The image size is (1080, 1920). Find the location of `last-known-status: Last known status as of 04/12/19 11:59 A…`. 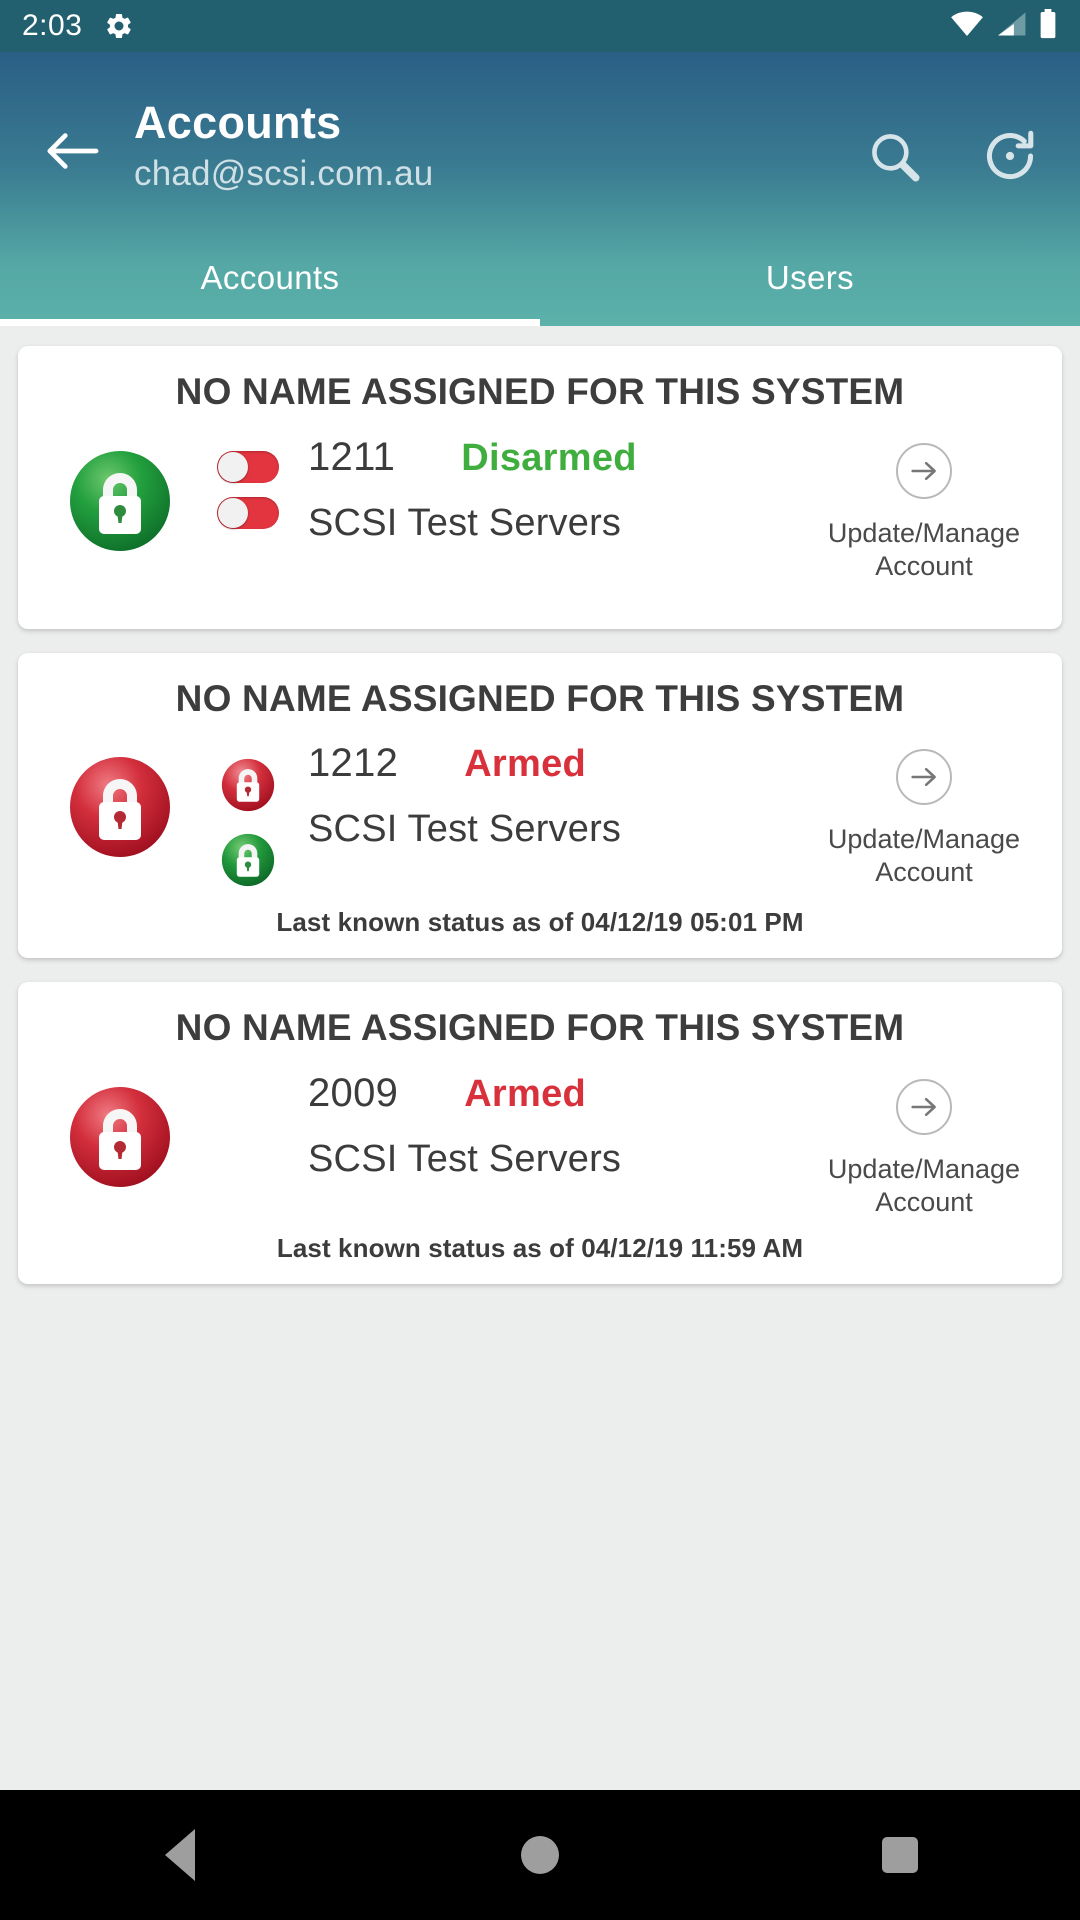

last-known-status: Last known status as of 04/12/19 11:59 A… is located at coordinates (540, 1247).